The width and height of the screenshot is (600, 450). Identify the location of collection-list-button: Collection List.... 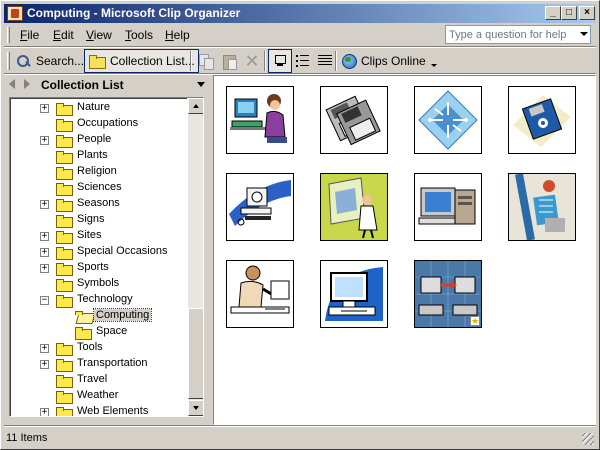
(141, 61).